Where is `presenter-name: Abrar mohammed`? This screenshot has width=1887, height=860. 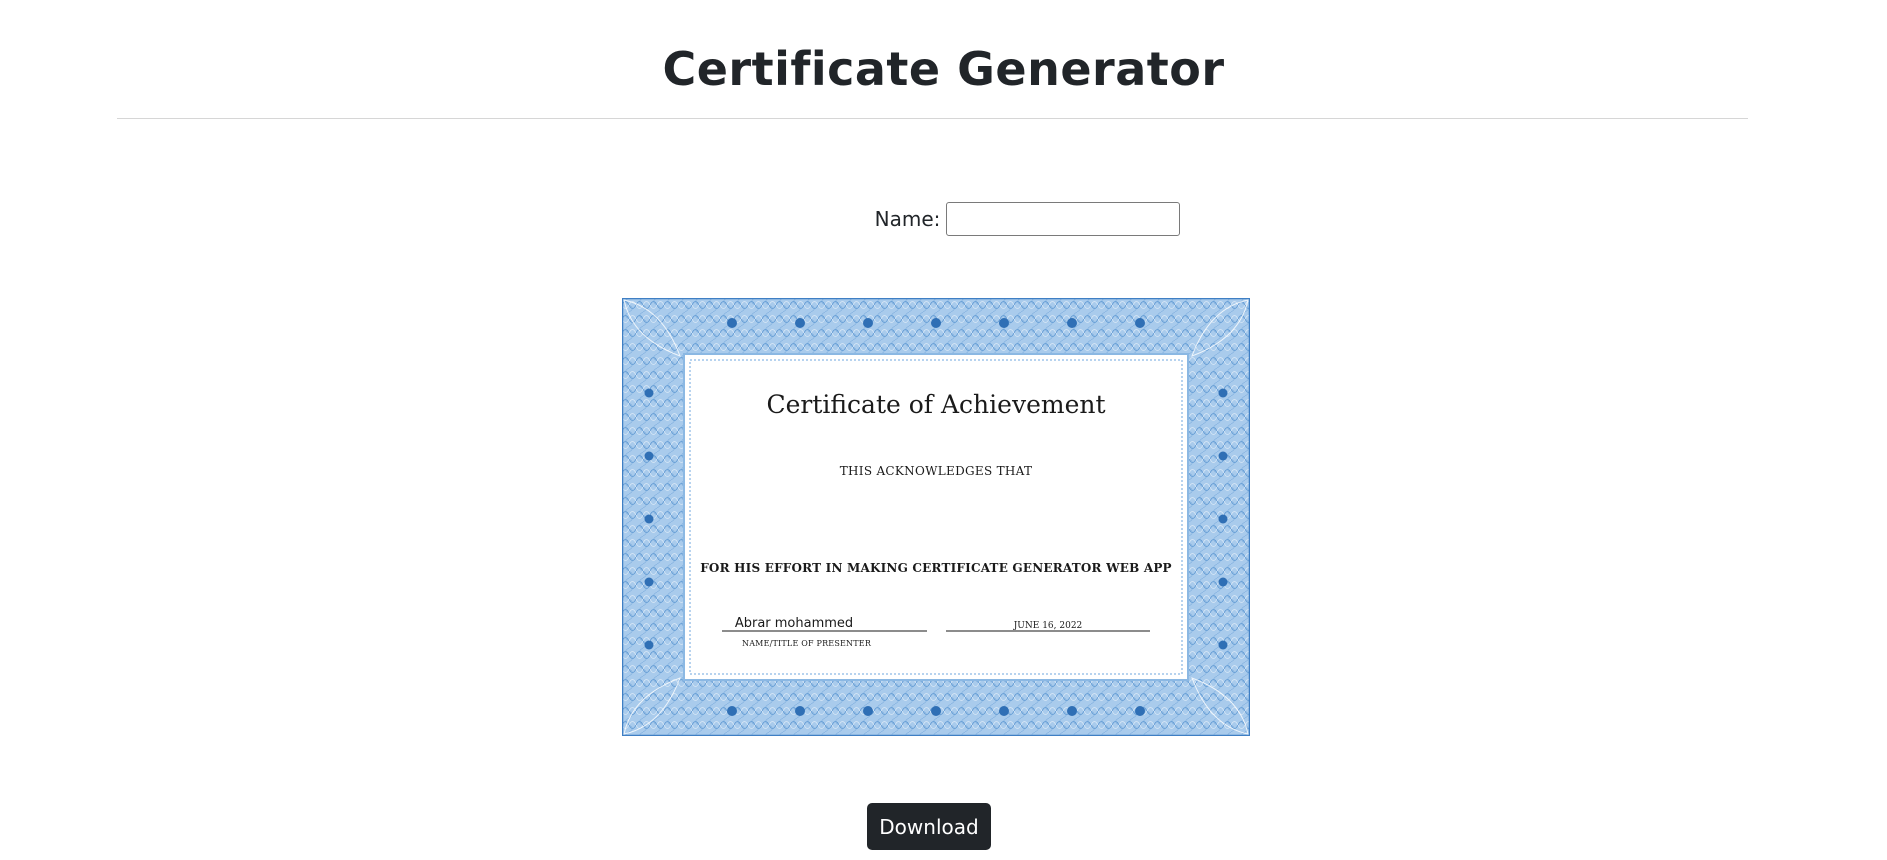
presenter-name: Abrar mohammed is located at coordinates (794, 623).